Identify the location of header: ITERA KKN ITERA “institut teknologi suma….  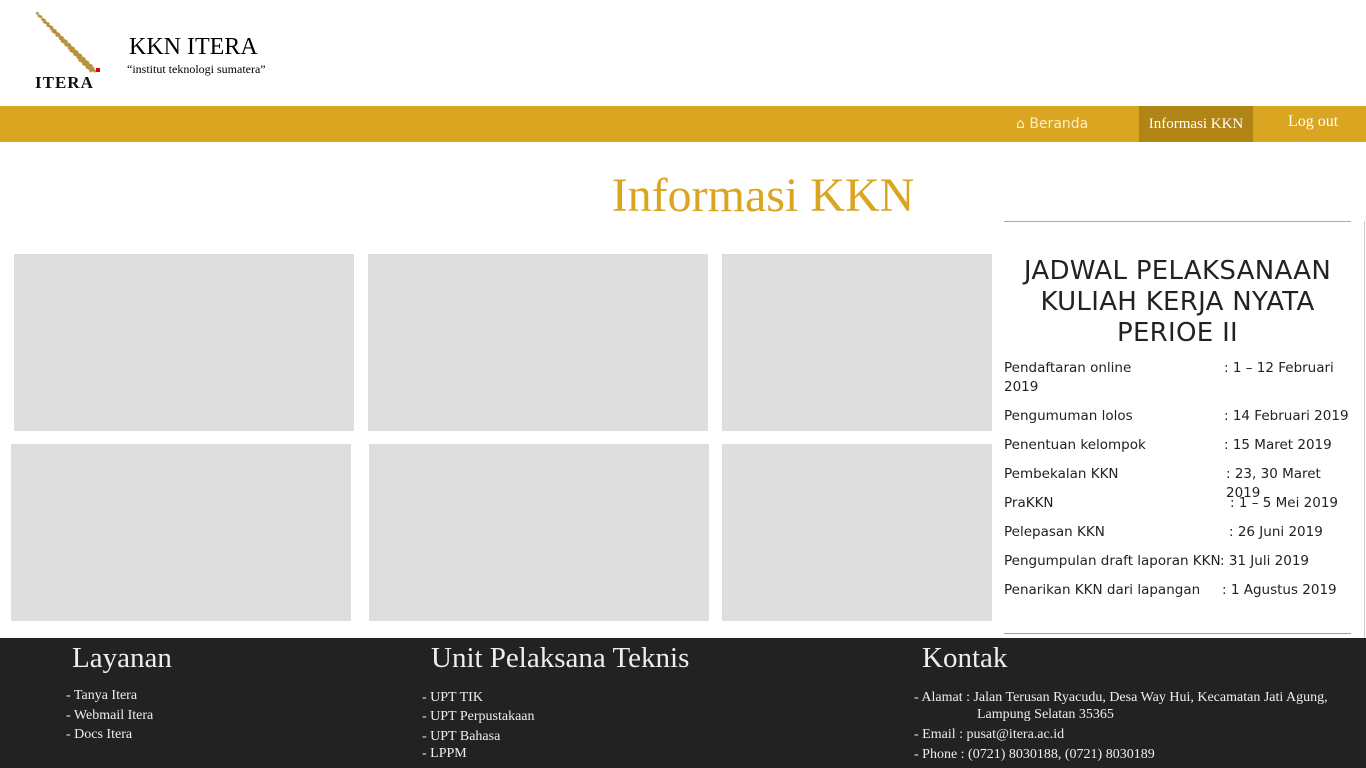
(683, 53).